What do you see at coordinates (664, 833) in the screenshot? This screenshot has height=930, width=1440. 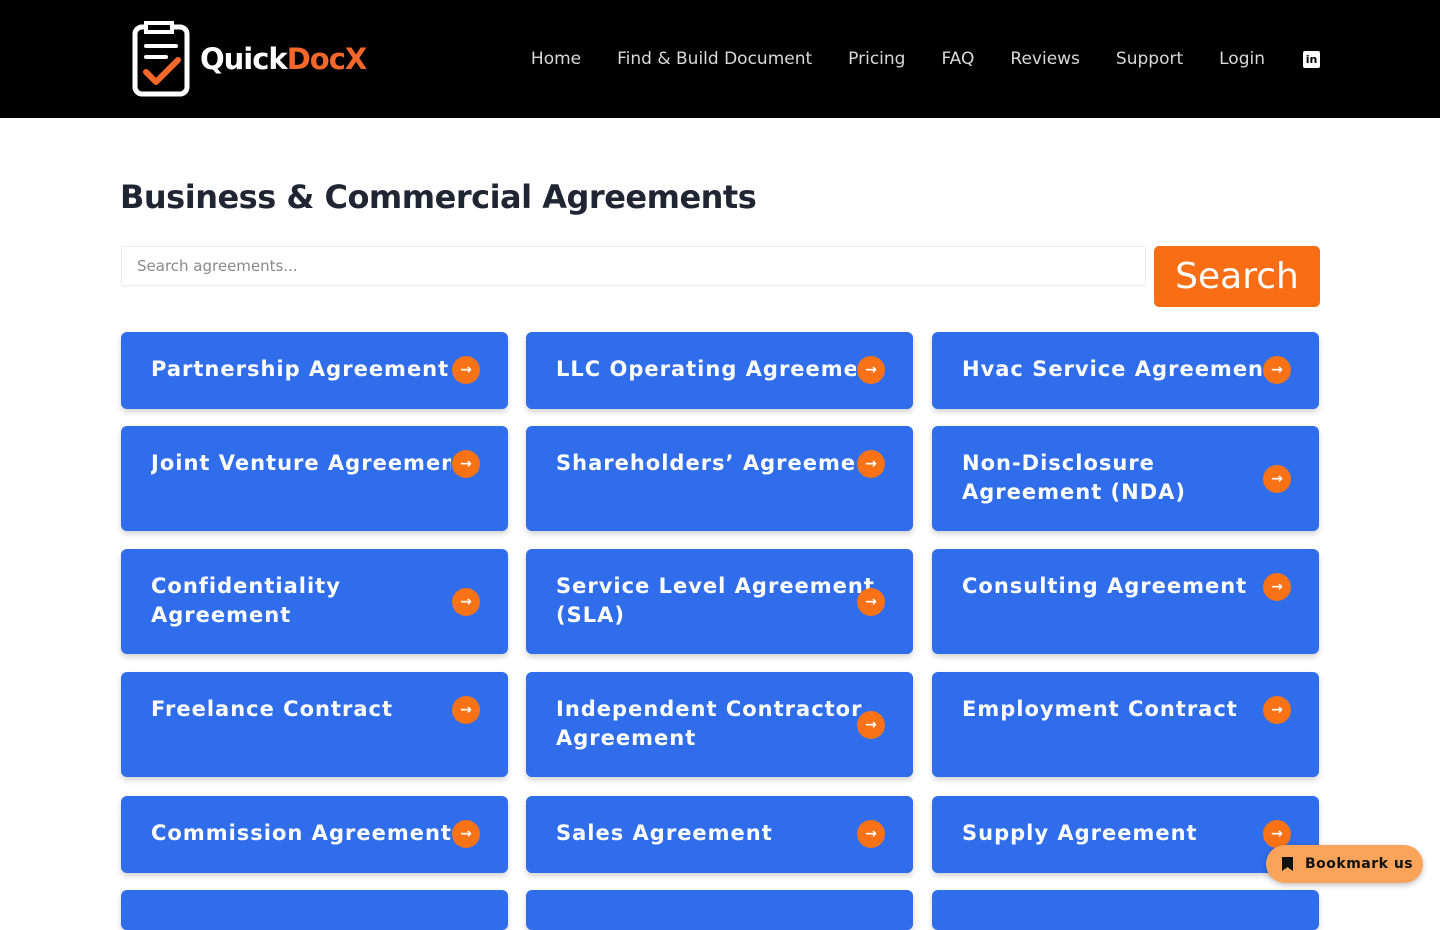 I see `agreement-card-label: Sales Agreement` at bounding box center [664, 833].